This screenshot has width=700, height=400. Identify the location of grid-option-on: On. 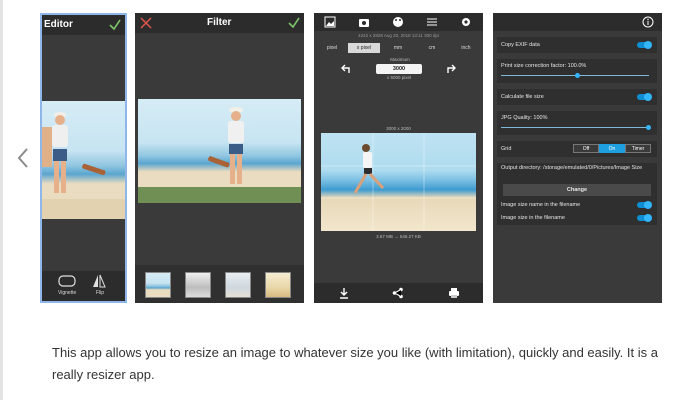
(612, 148).